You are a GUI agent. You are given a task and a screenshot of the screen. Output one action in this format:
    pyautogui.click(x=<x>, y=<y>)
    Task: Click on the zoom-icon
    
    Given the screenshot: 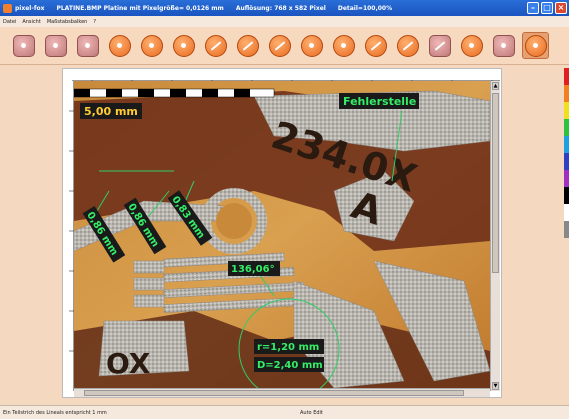 What is the action you would take?
    pyautogui.click(x=471, y=45)
    